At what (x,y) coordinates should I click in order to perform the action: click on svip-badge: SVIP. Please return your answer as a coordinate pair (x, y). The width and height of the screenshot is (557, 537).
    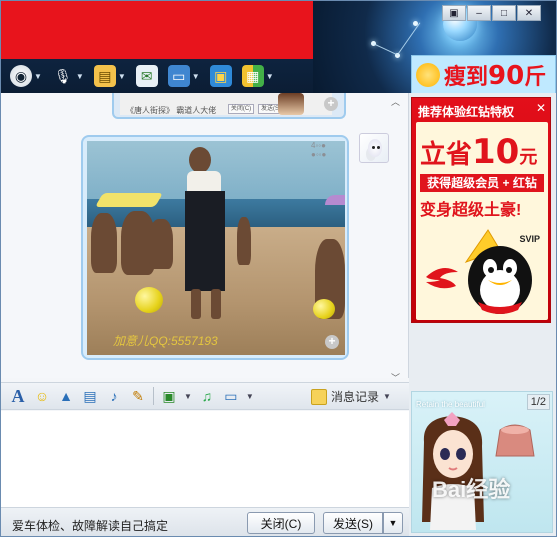
    Looking at the image, I should click on (529, 239).